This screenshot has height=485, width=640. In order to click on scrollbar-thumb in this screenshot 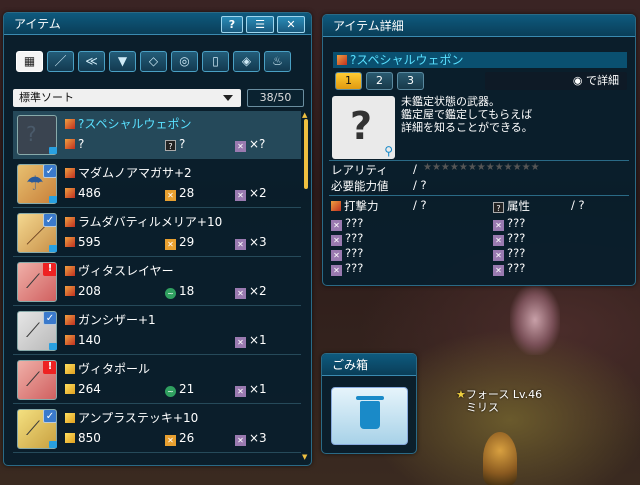, I will do `click(306, 154)`.